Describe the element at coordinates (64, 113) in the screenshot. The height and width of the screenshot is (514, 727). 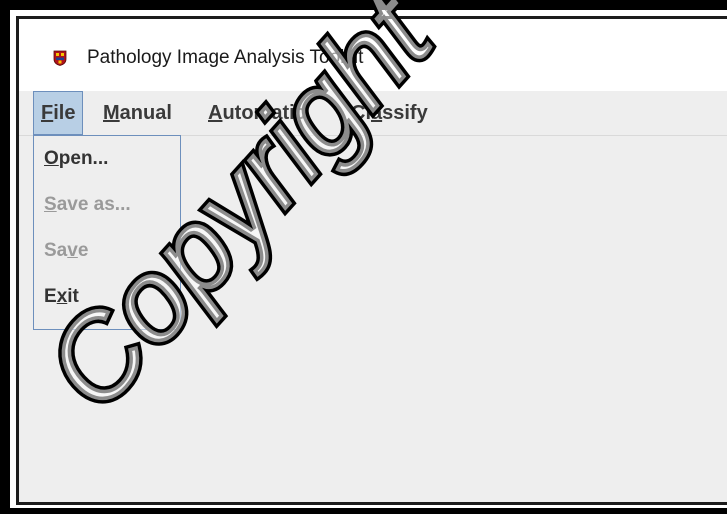
I see `menu-file-post: ile` at that location.